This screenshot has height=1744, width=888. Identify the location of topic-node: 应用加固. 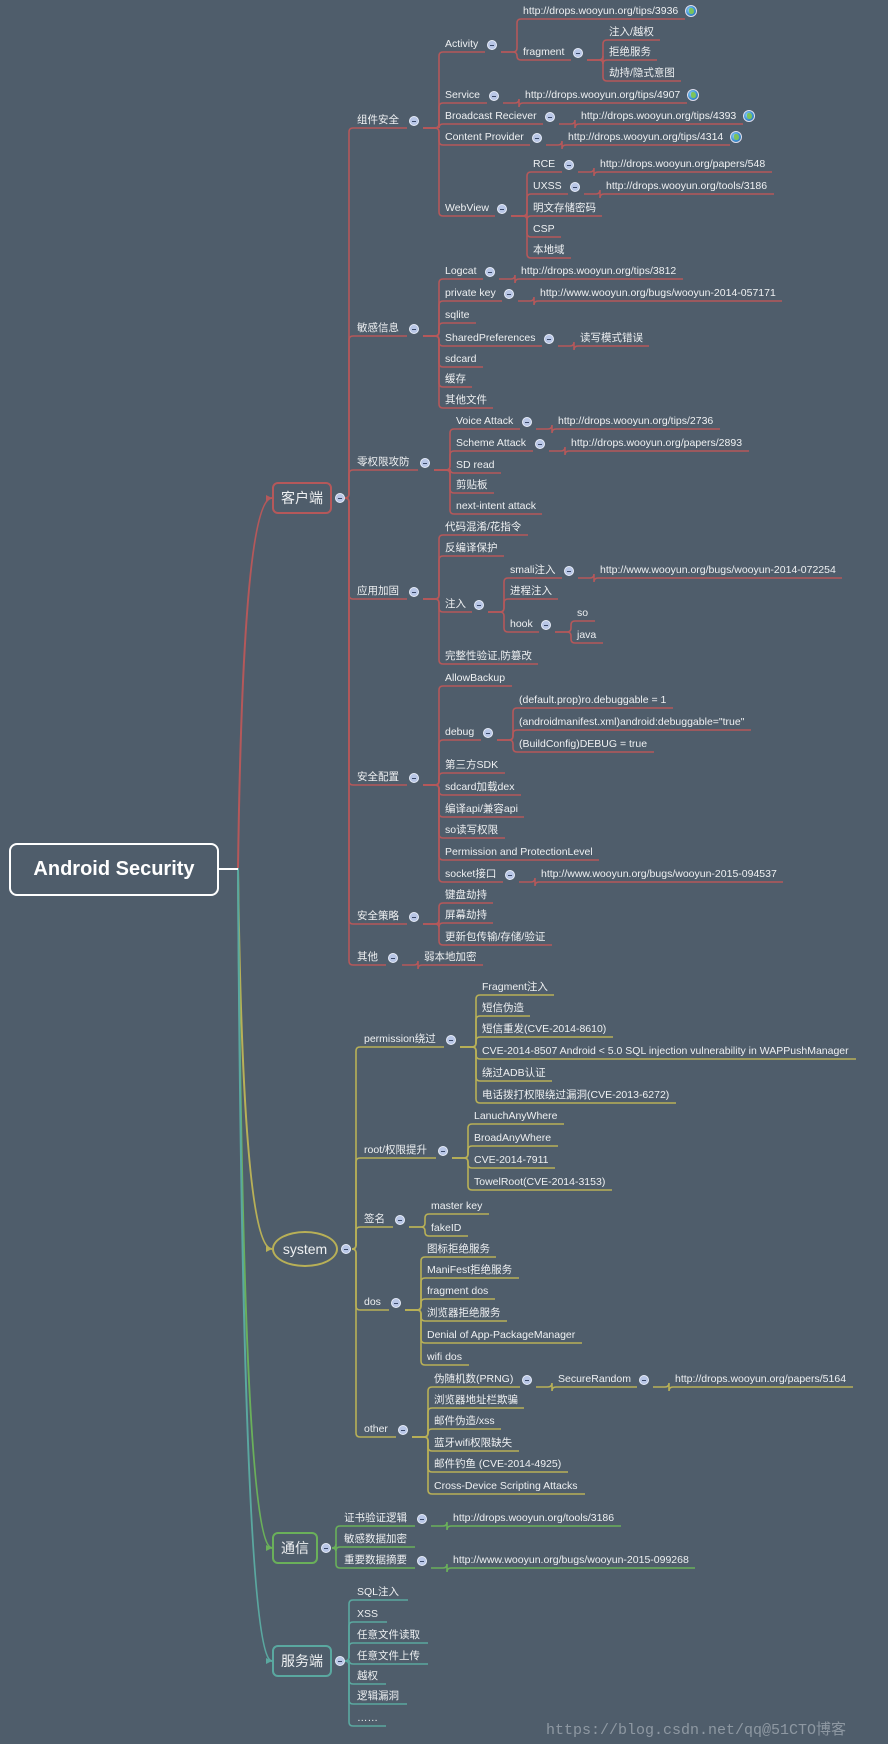
(378, 591).